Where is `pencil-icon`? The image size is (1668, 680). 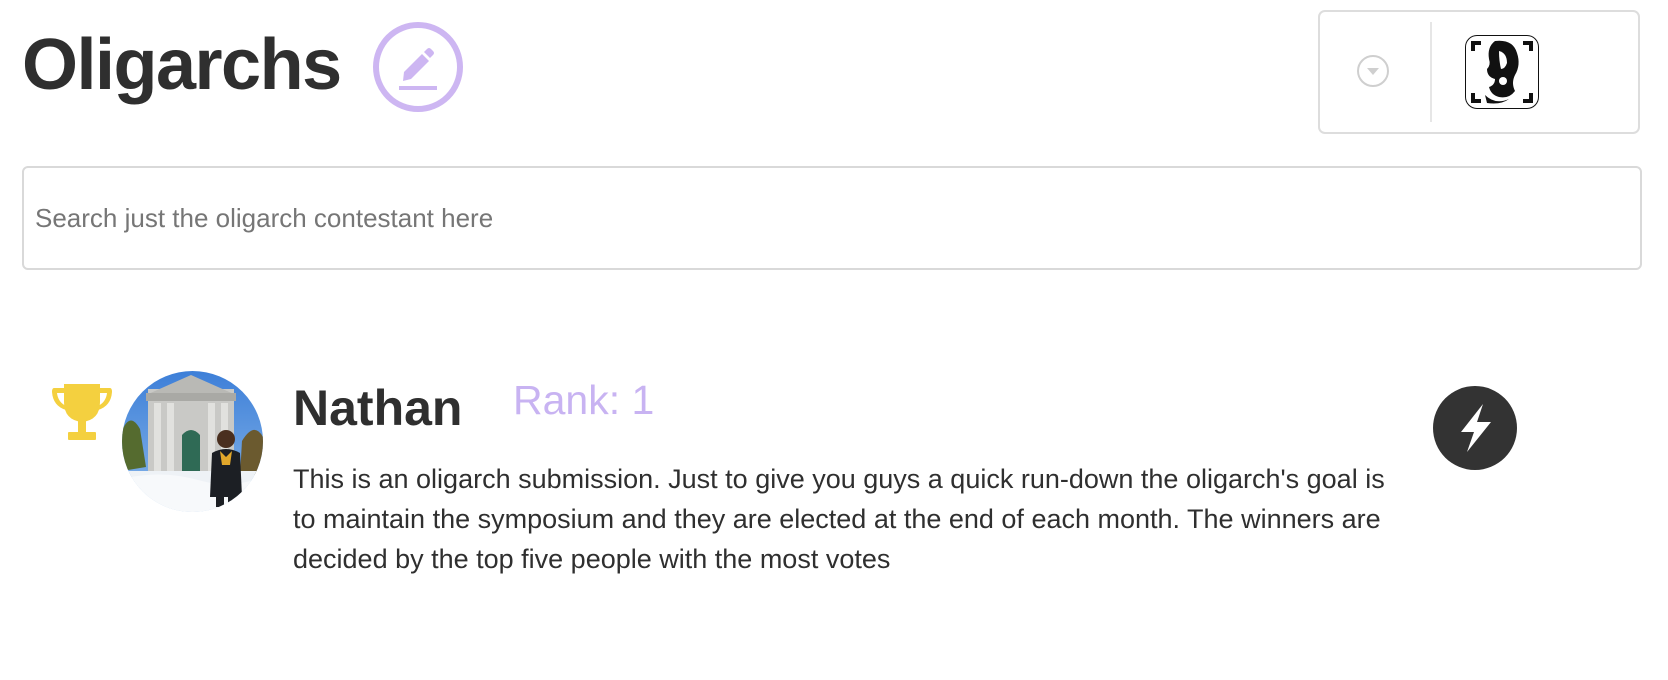 pencil-icon is located at coordinates (418, 69).